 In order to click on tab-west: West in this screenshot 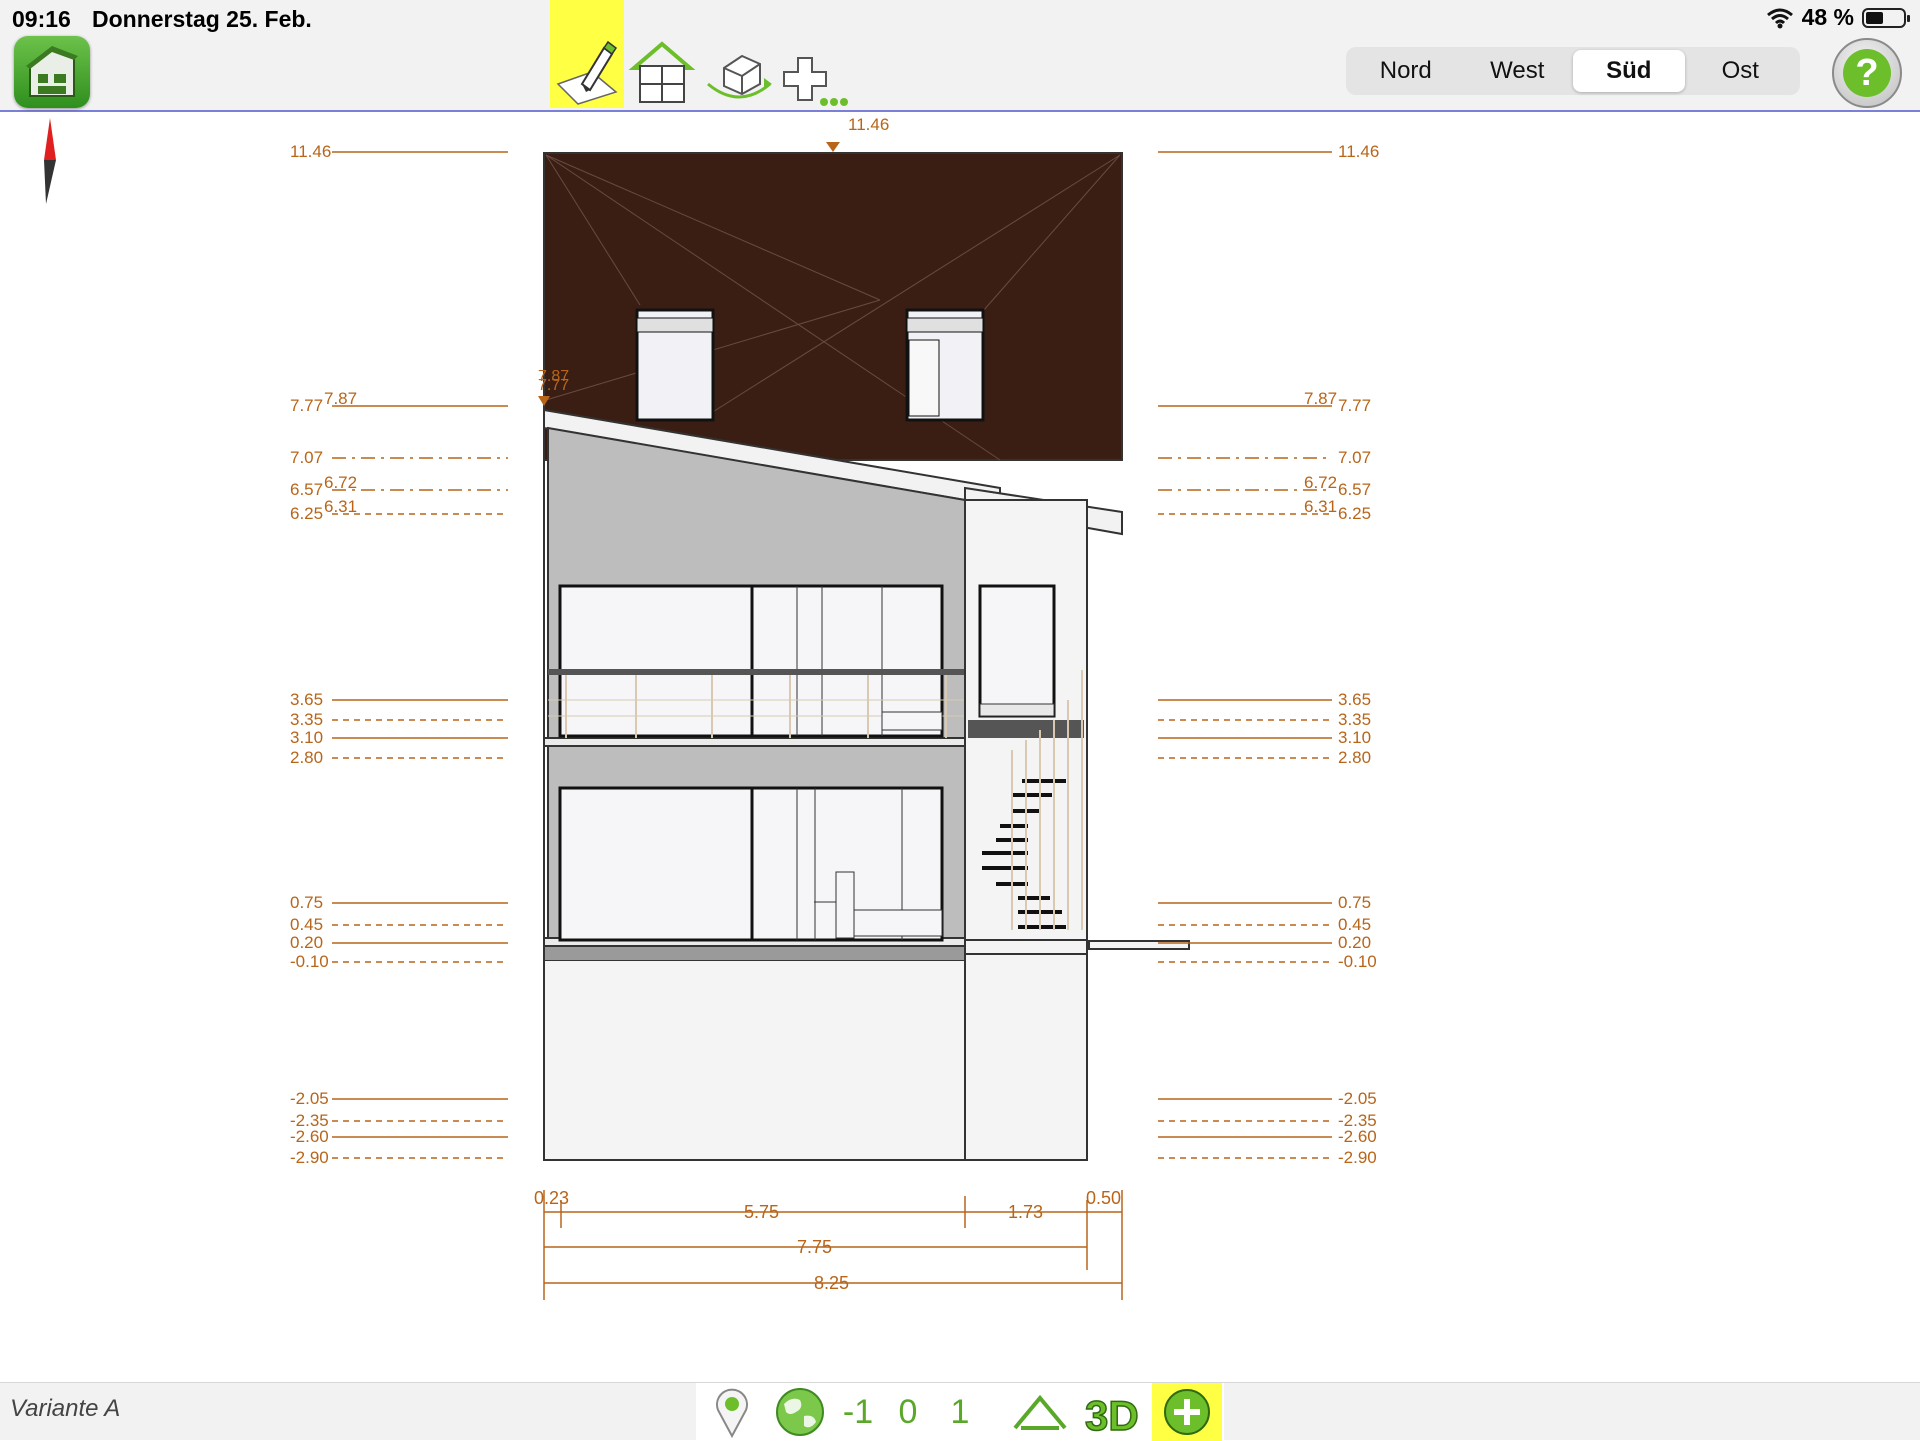, I will do `click(1518, 71)`.